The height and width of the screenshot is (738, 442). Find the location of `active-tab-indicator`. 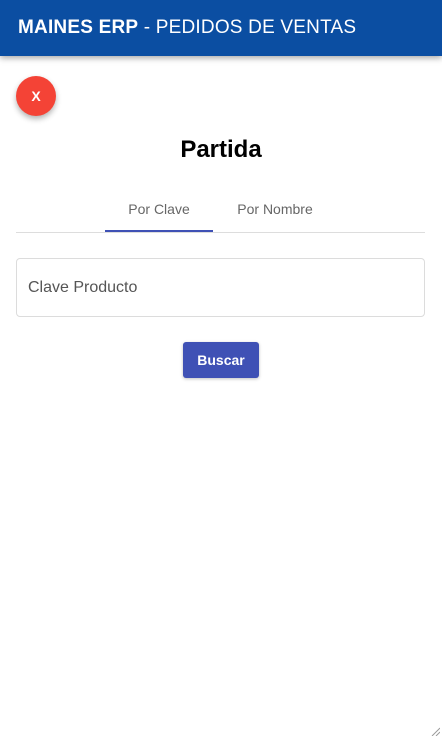

active-tab-indicator is located at coordinates (159, 231).